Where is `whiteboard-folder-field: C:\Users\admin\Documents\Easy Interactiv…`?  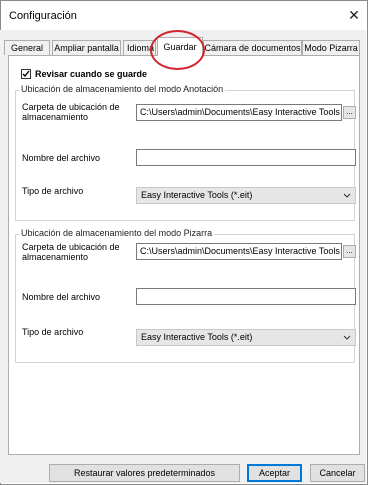
whiteboard-folder-field: C:\Users\admin\Documents\Easy Interactiv… is located at coordinates (239, 251).